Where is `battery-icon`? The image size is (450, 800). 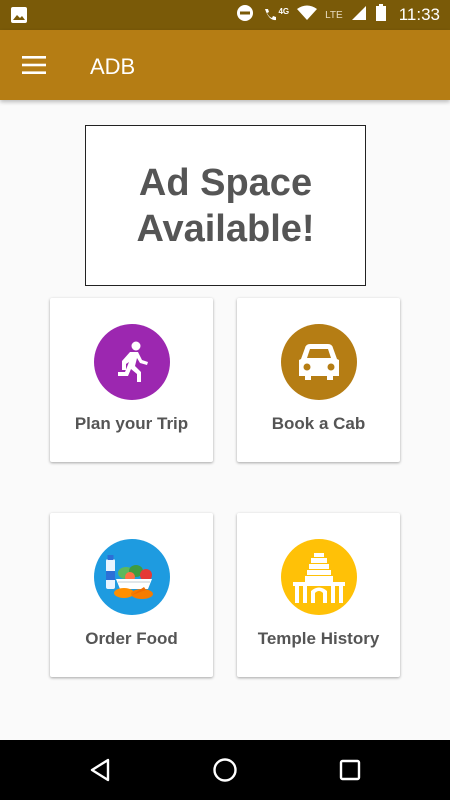
battery-icon is located at coordinates (381, 15).